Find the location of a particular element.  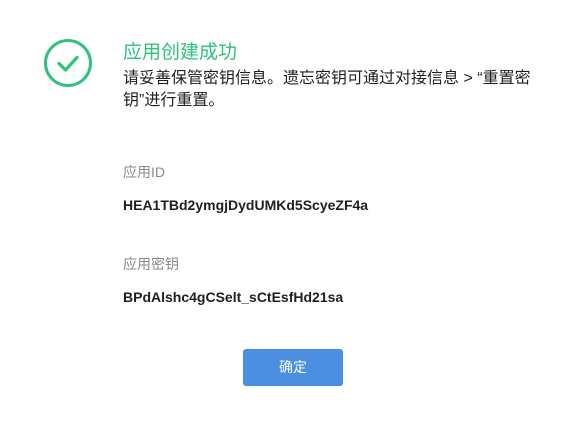

dialog-title: 应用创建成功 is located at coordinates (180, 52).